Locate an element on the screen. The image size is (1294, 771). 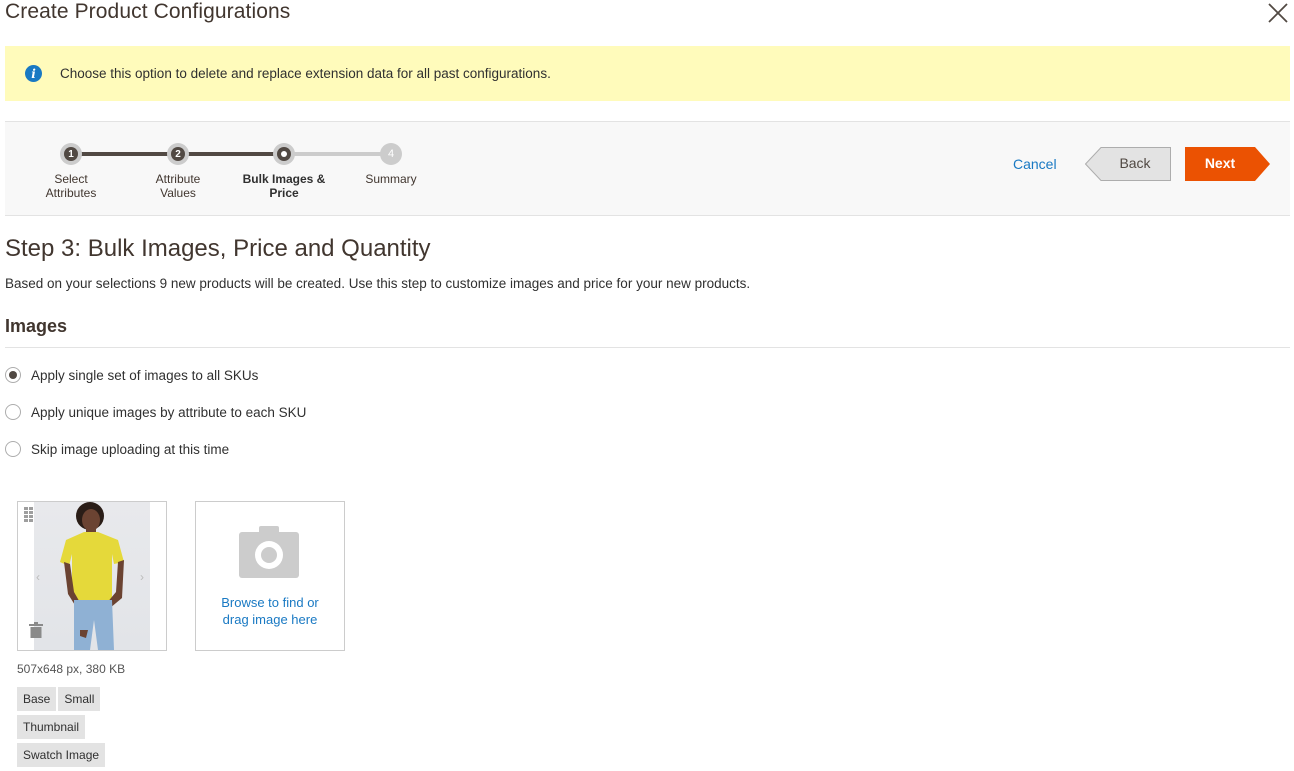
product-image-card: ‹ › is located at coordinates (92, 576).